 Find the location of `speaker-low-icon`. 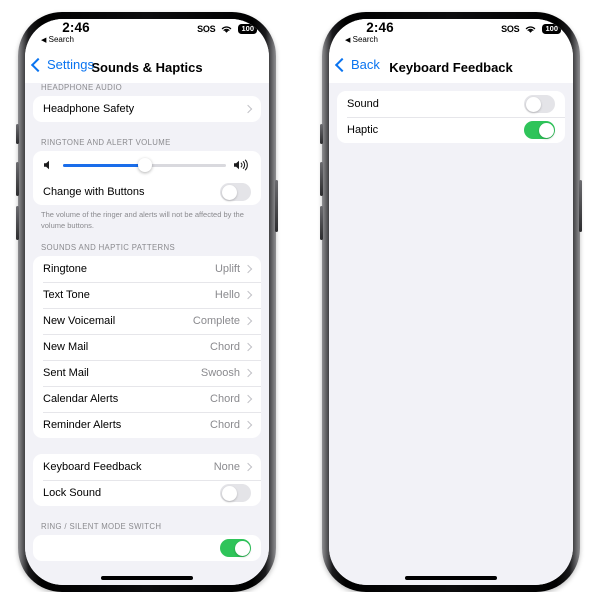

speaker-low-icon is located at coordinates (46, 165).